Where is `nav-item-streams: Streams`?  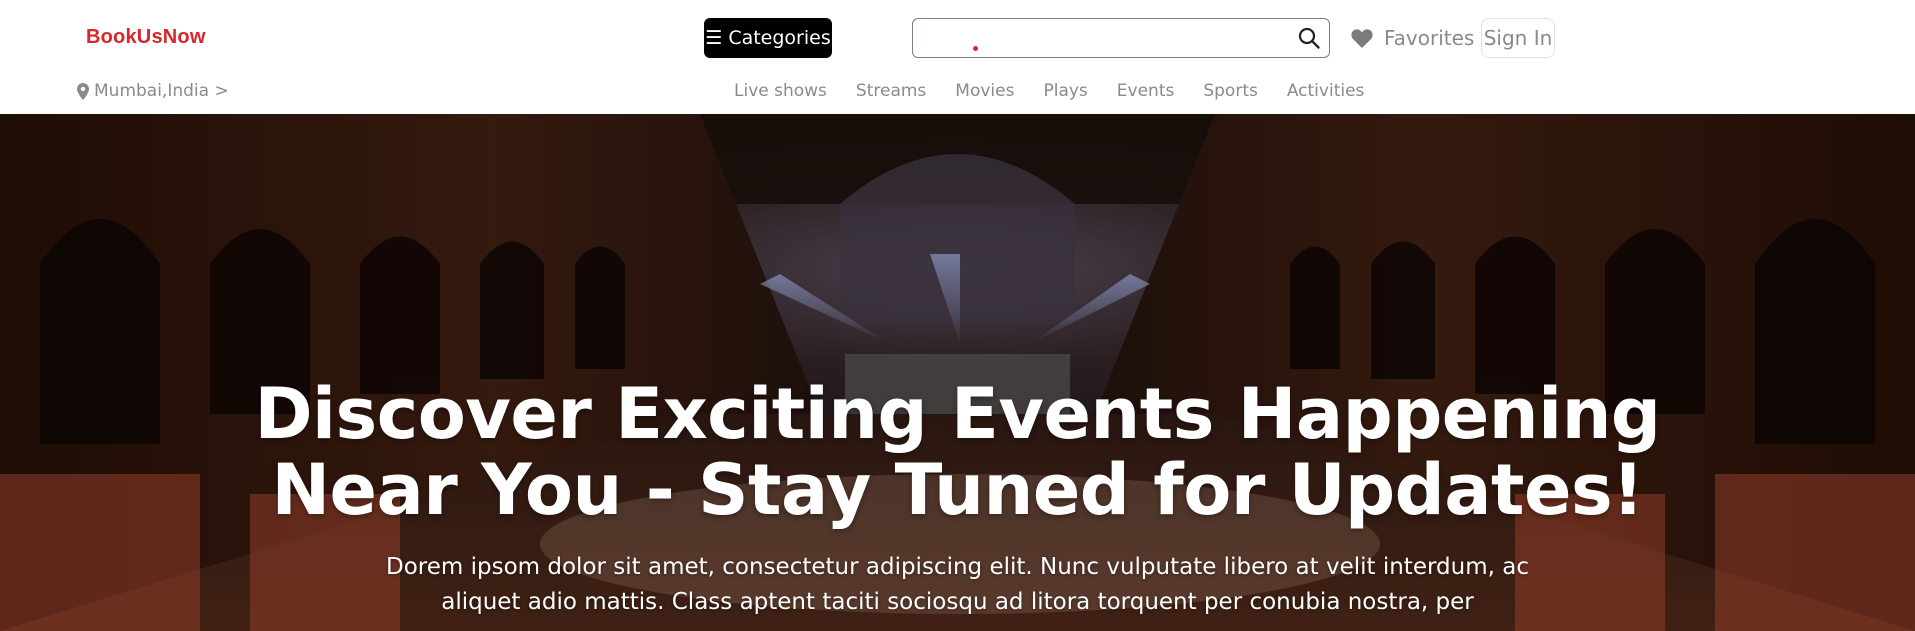
nav-item-streams: Streams is located at coordinates (891, 91).